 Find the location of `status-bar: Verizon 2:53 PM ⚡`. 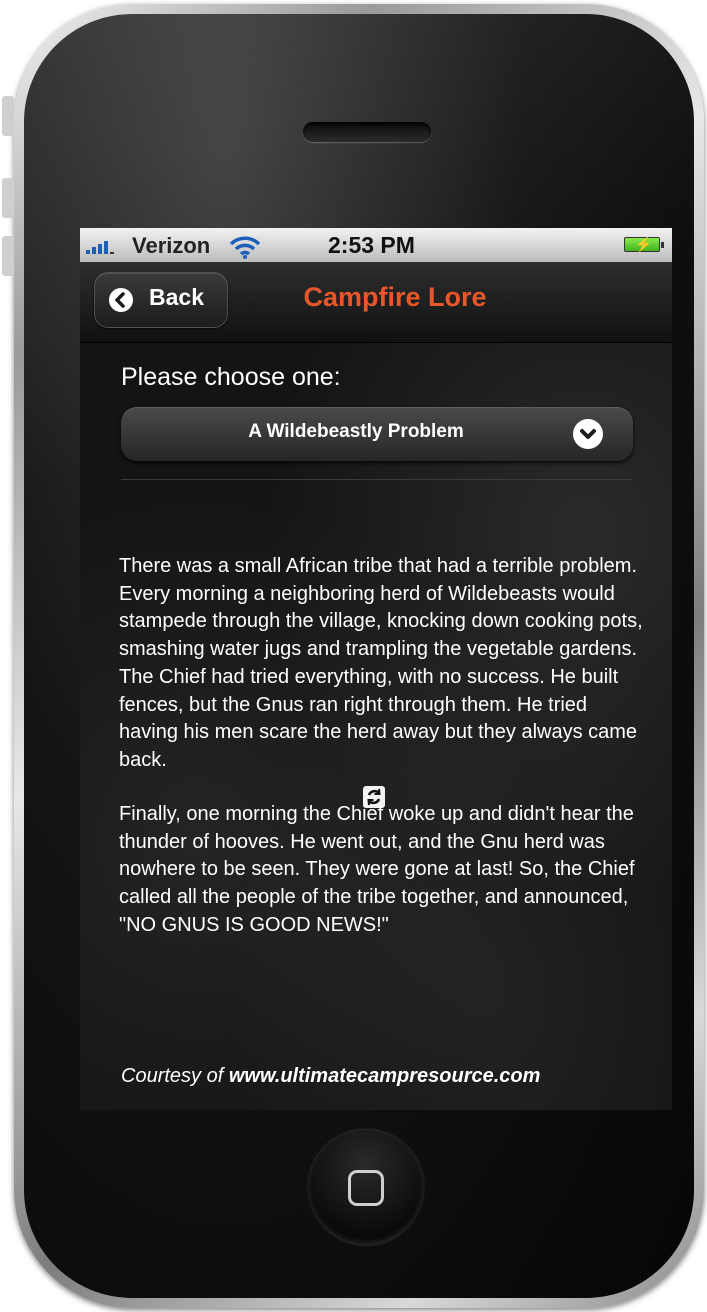

status-bar: Verizon 2:53 PM ⚡ is located at coordinates (376, 245).